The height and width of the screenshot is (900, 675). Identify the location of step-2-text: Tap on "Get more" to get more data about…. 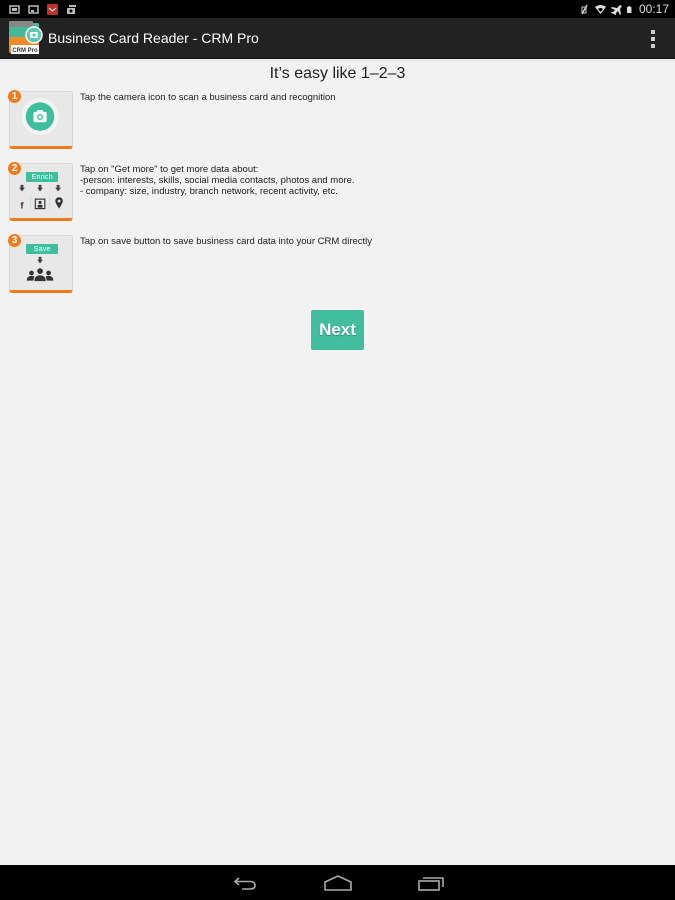
(217, 180).